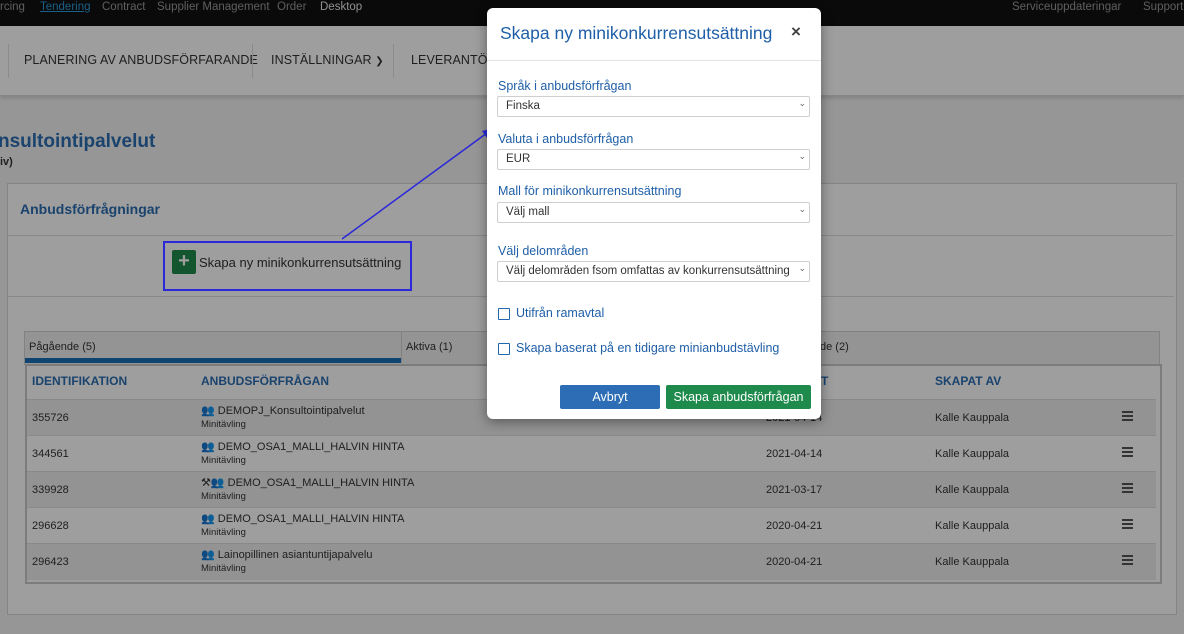 The image size is (1184, 634). Describe the element at coordinates (636, 33) in the screenshot. I see `dialog-title: Skapa ny minikonkurrensutsättning` at that location.